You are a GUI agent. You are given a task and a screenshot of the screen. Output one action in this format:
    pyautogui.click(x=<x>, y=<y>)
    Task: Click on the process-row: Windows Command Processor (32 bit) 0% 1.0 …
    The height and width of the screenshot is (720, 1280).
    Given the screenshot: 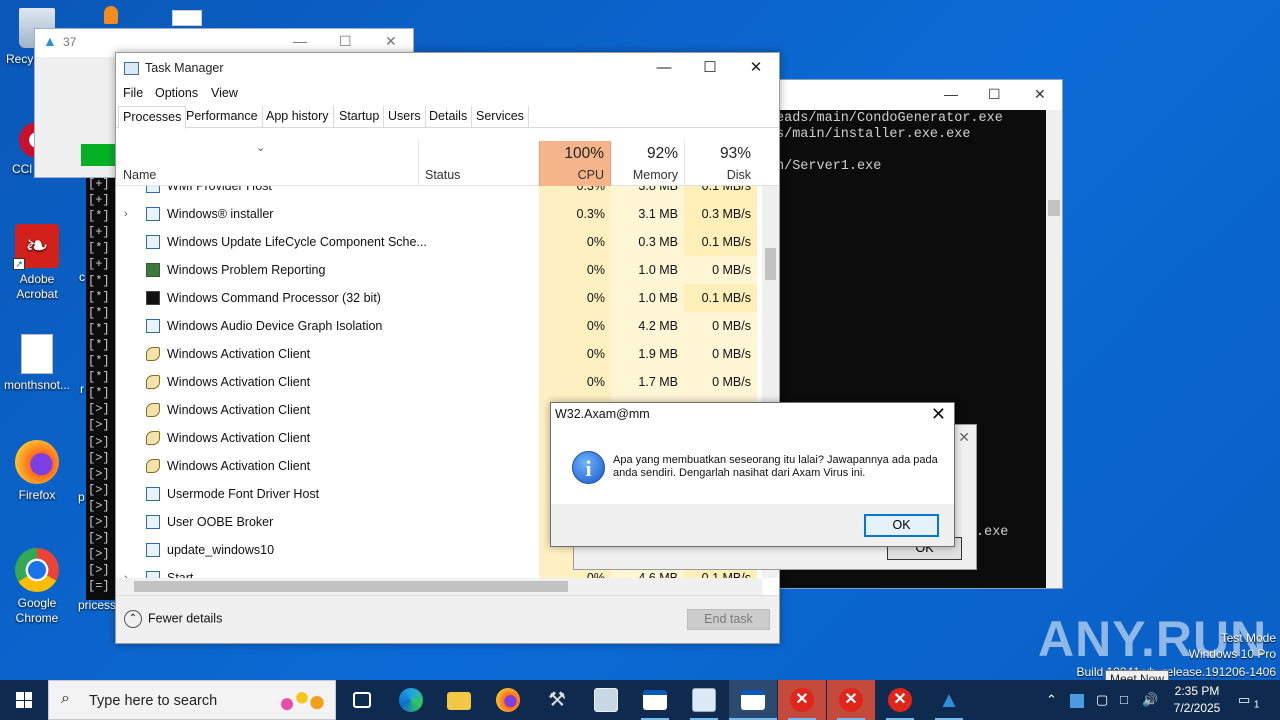 What is the action you would take?
    pyautogui.click(x=439, y=298)
    